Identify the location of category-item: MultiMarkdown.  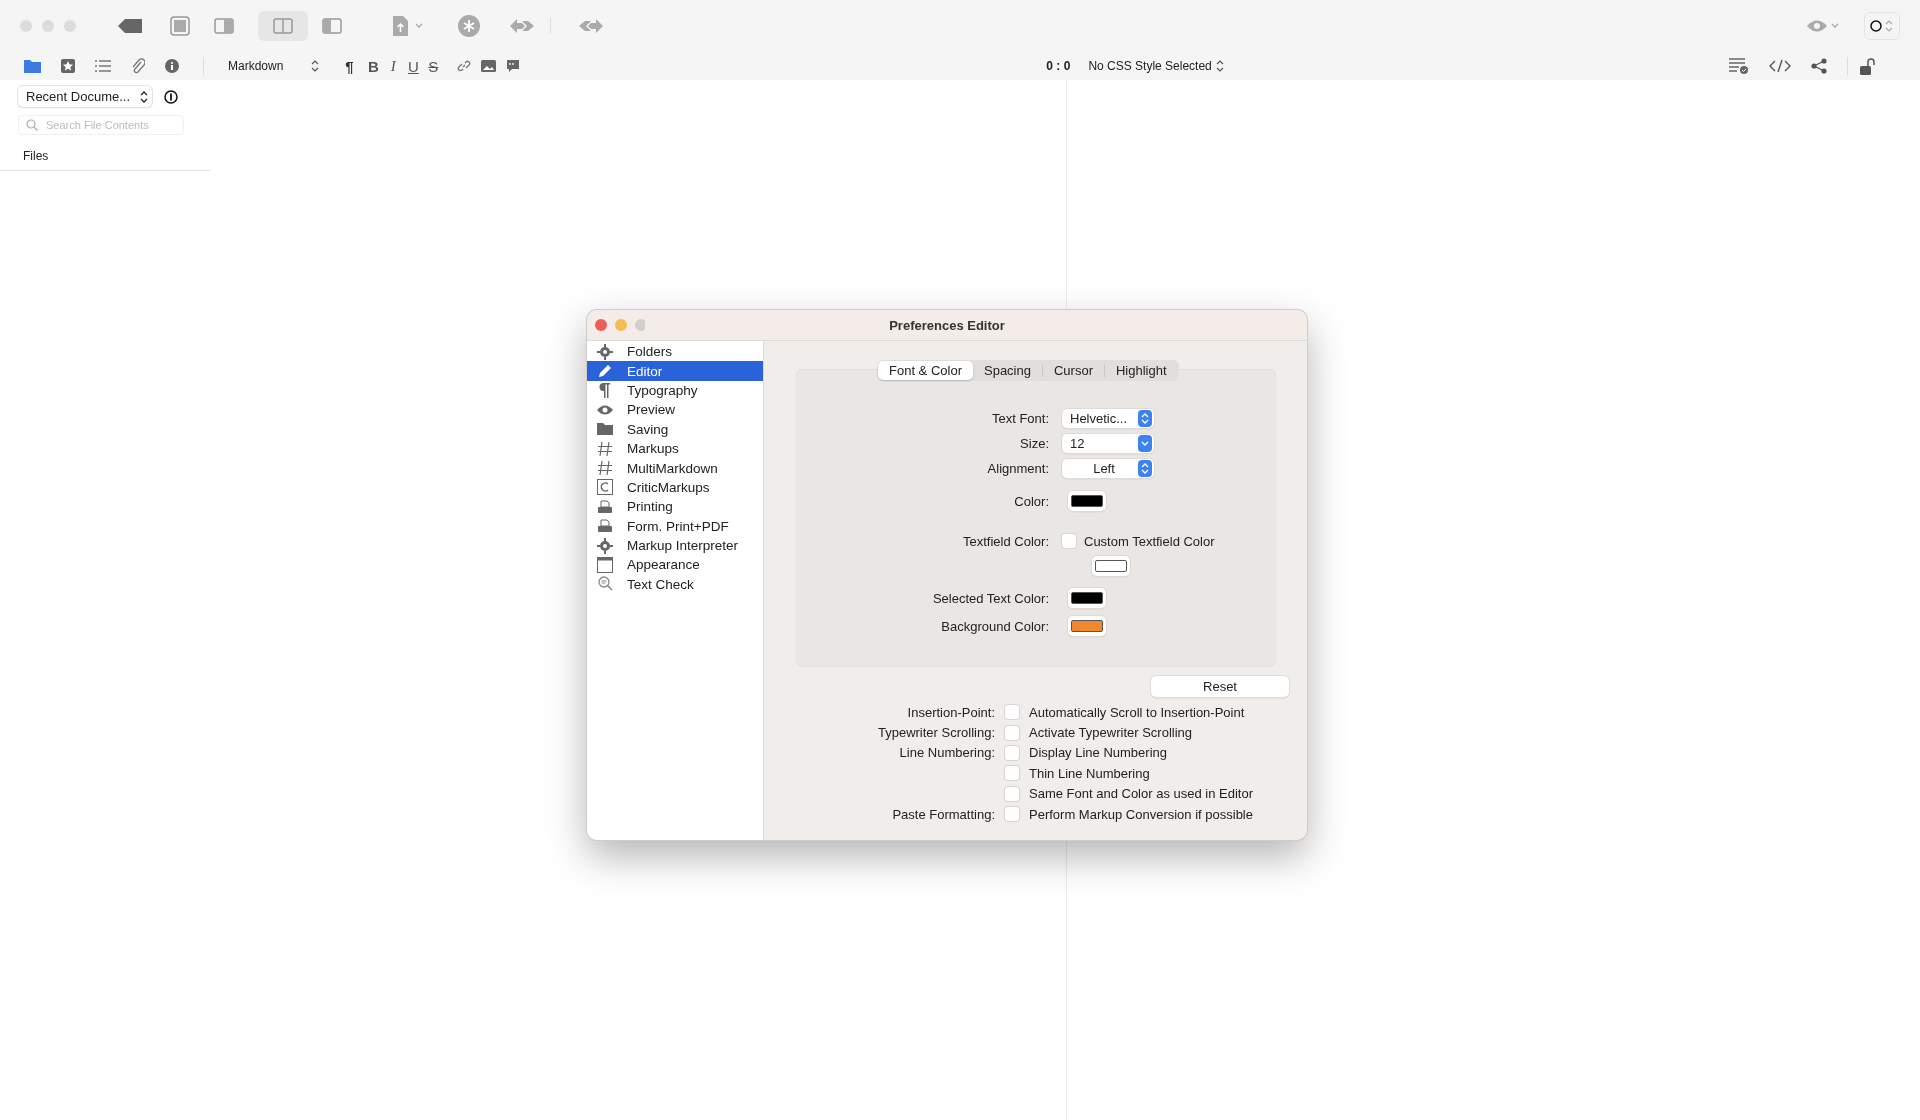
(675, 468).